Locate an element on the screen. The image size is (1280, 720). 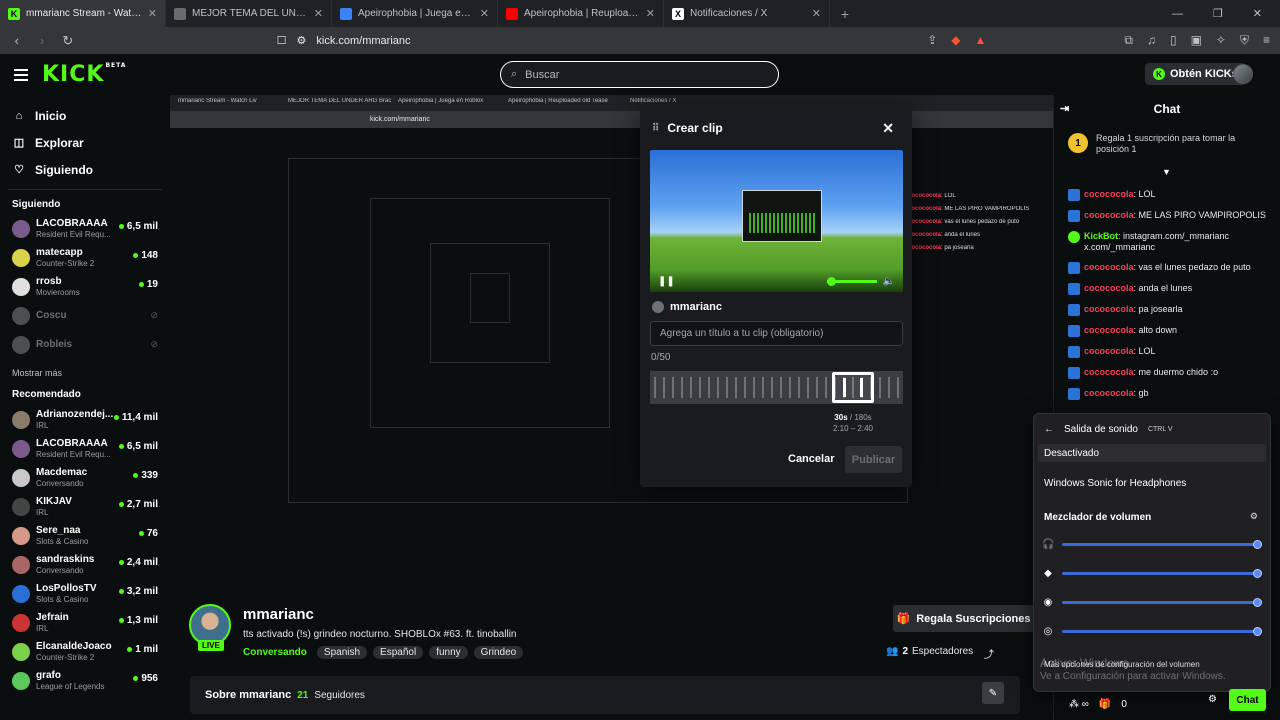
back-arrow-icon: ← is located at coordinates (1049, 429).